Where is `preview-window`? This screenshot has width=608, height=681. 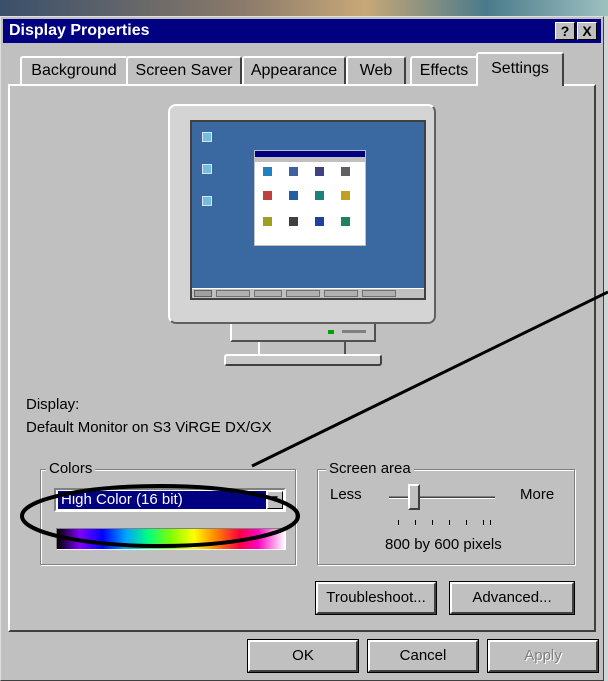 preview-window is located at coordinates (310, 198).